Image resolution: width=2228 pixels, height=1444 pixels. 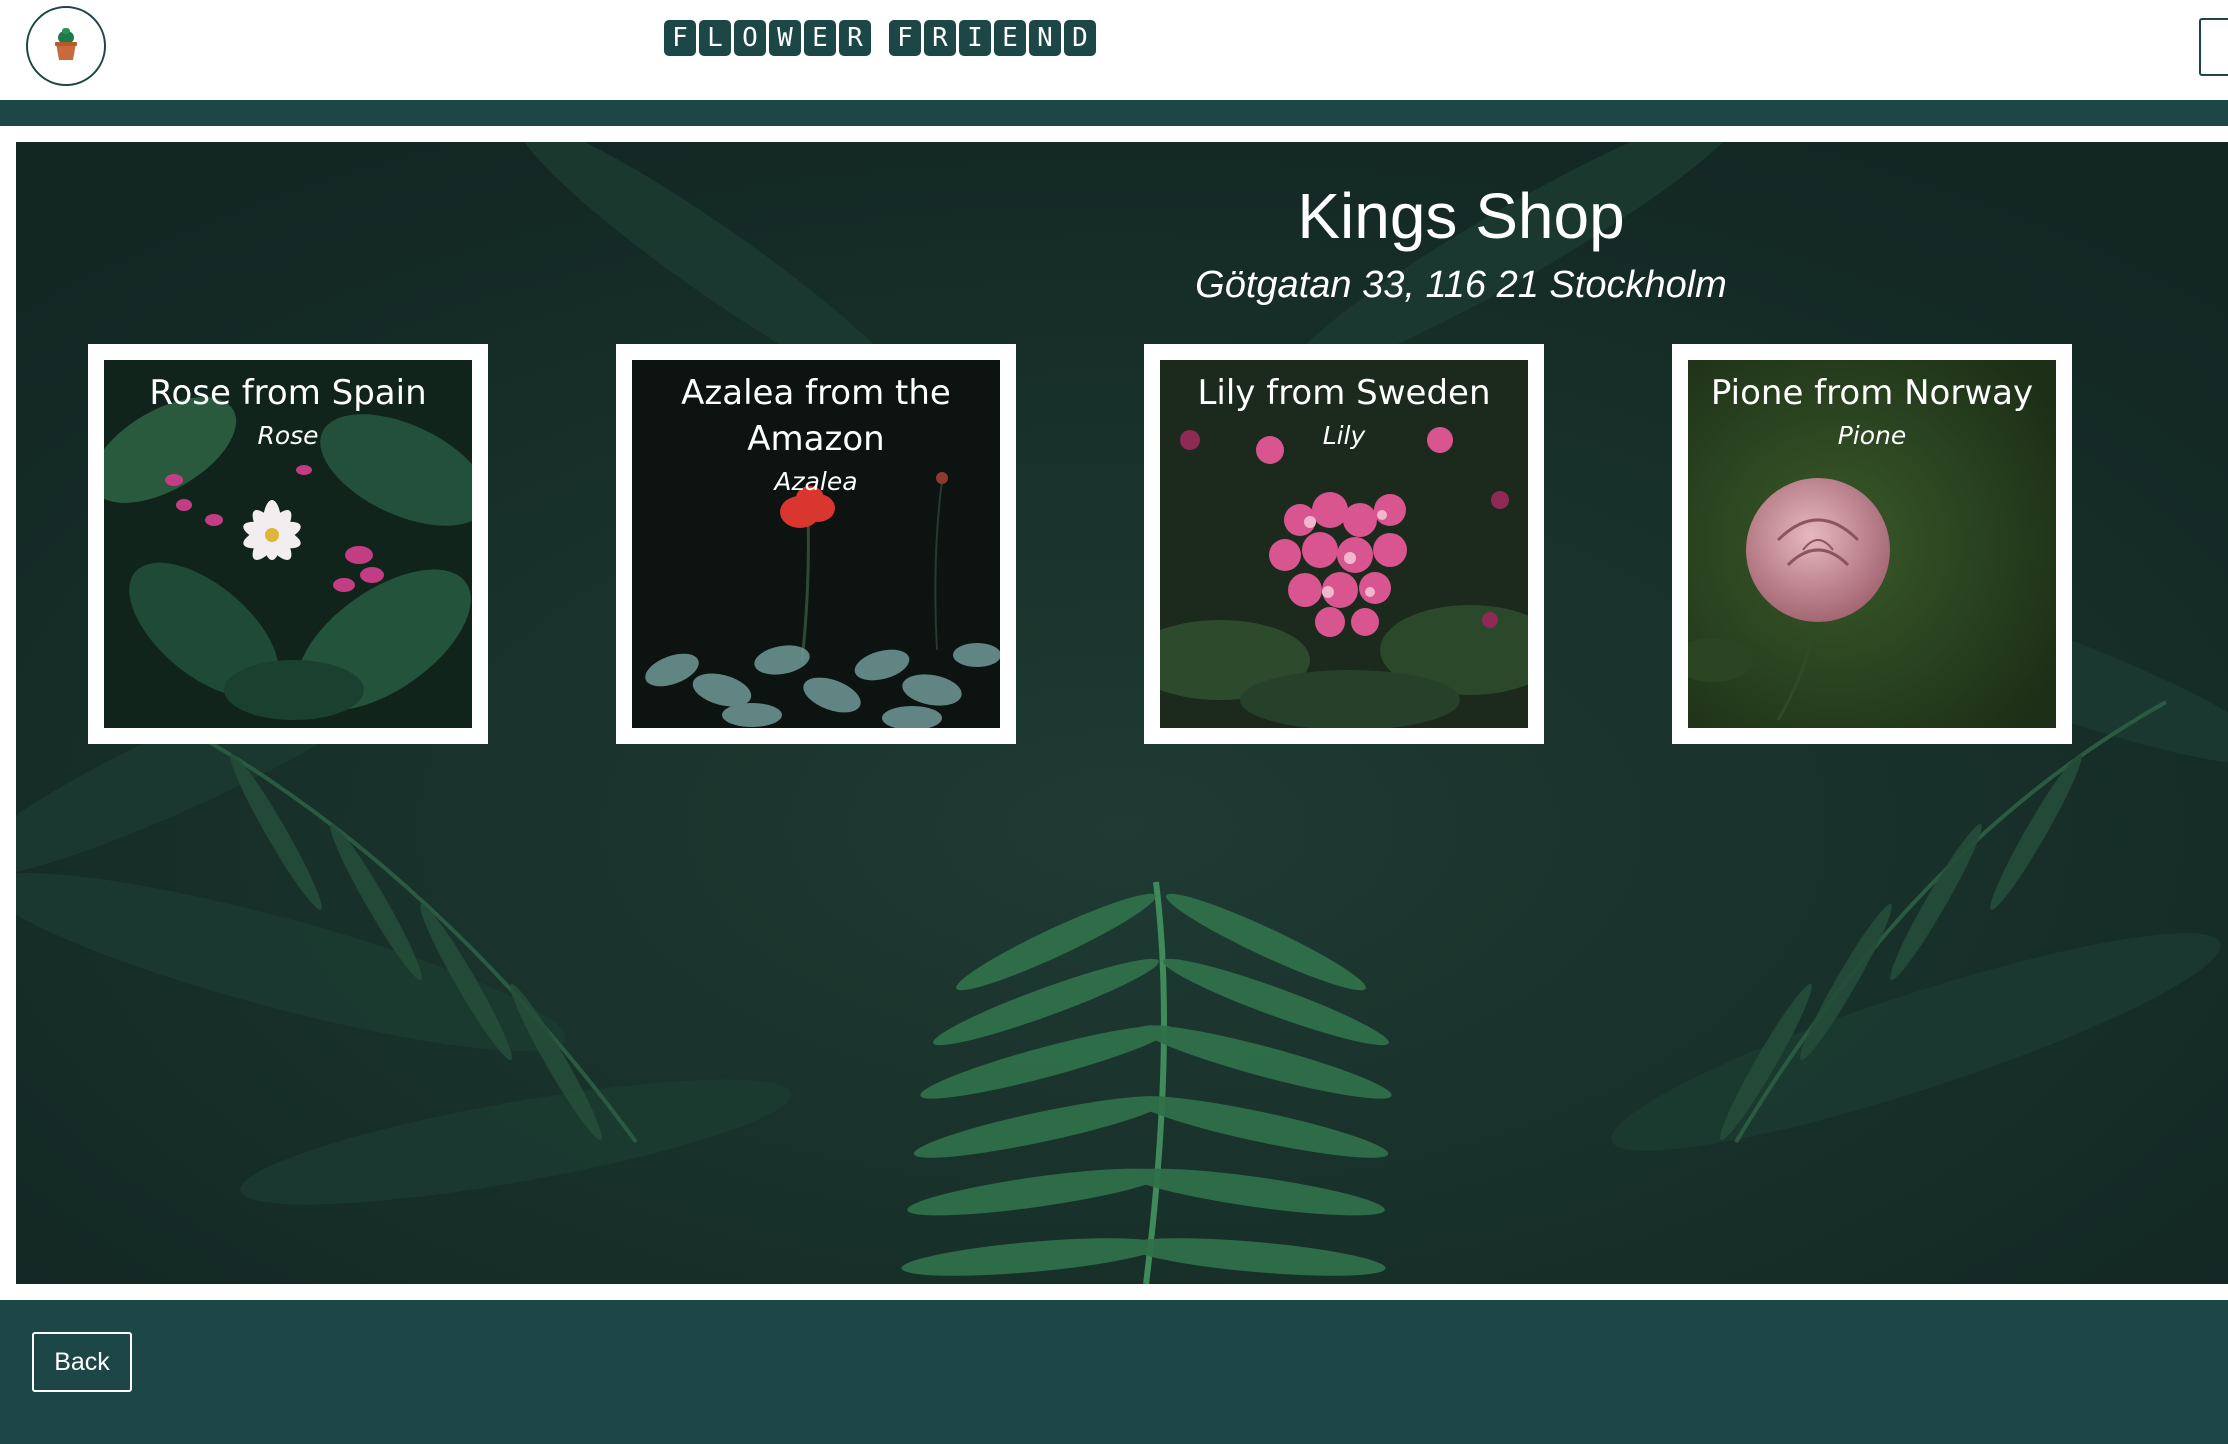 What do you see at coordinates (1344, 435) in the screenshot?
I see `flower-type: Lily` at bounding box center [1344, 435].